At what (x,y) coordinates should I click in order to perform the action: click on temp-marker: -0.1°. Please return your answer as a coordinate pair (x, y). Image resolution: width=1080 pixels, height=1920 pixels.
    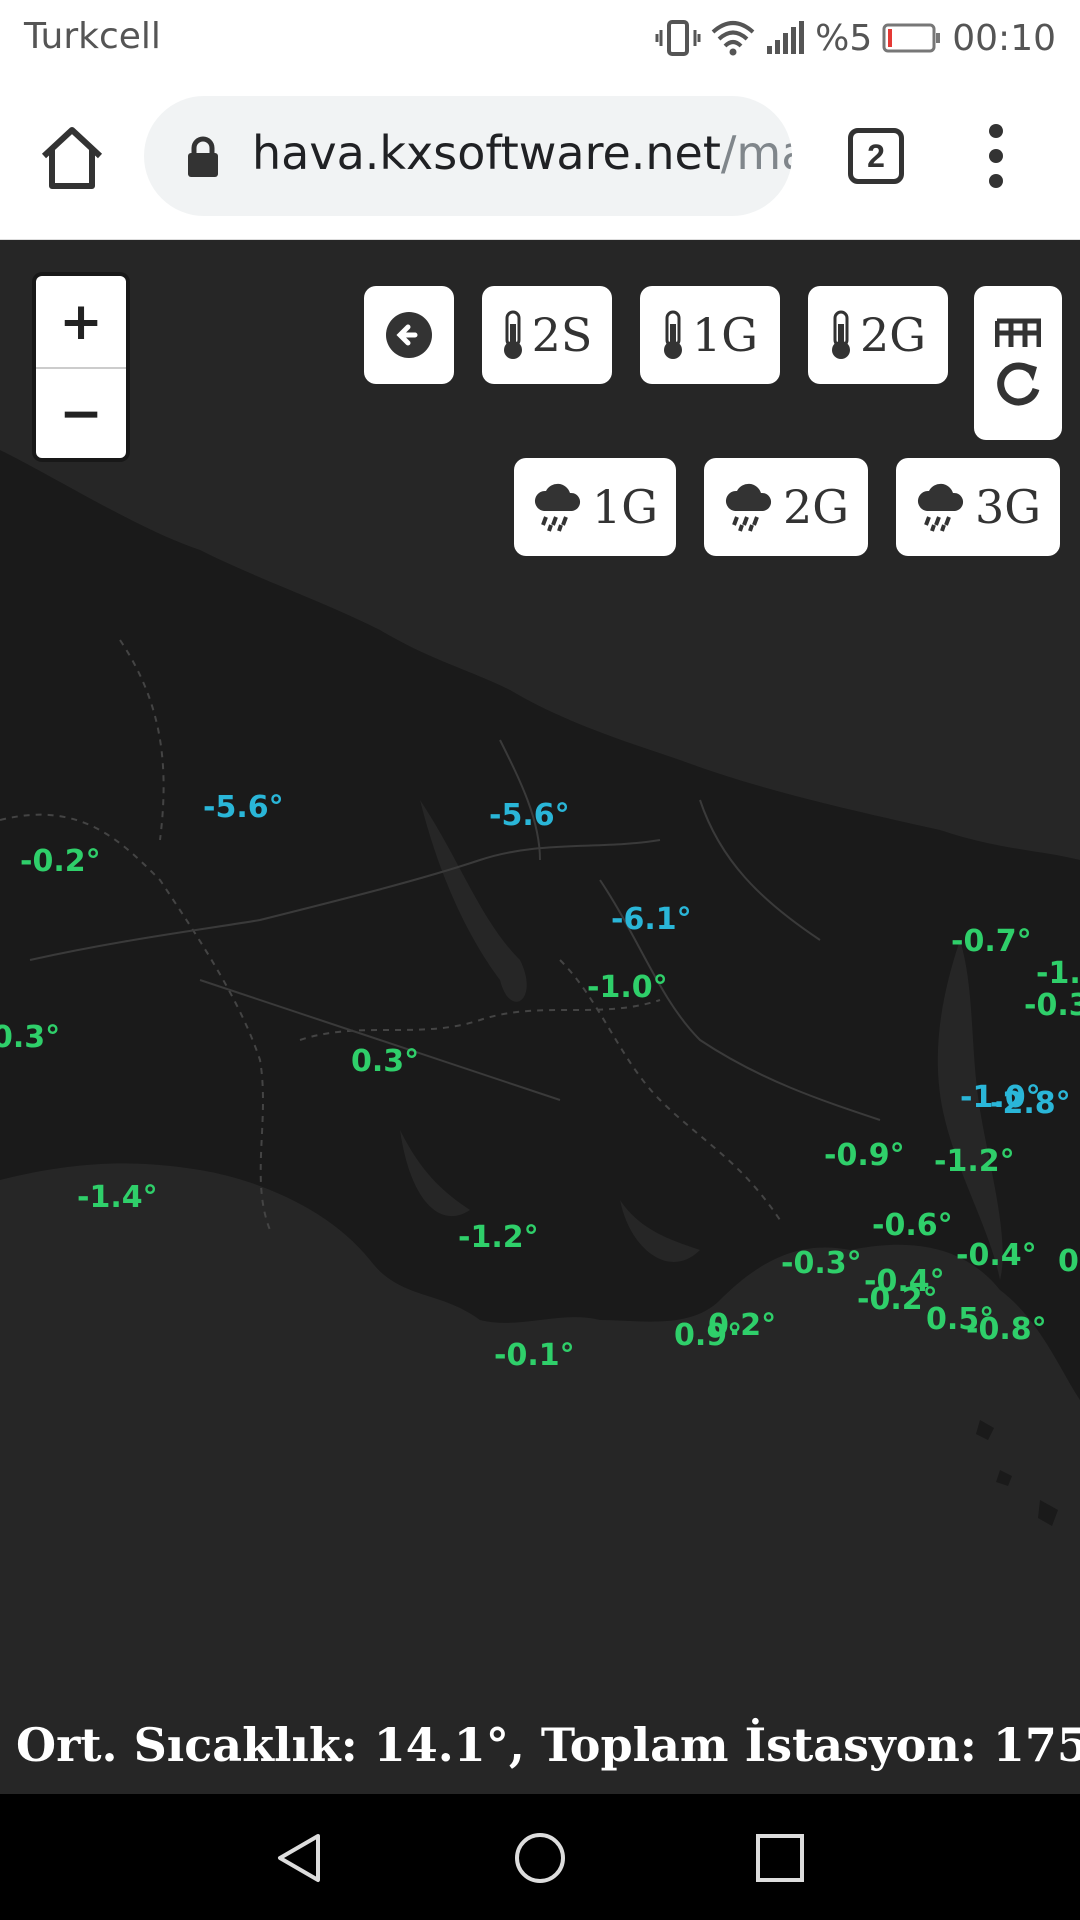
    Looking at the image, I should click on (534, 1355).